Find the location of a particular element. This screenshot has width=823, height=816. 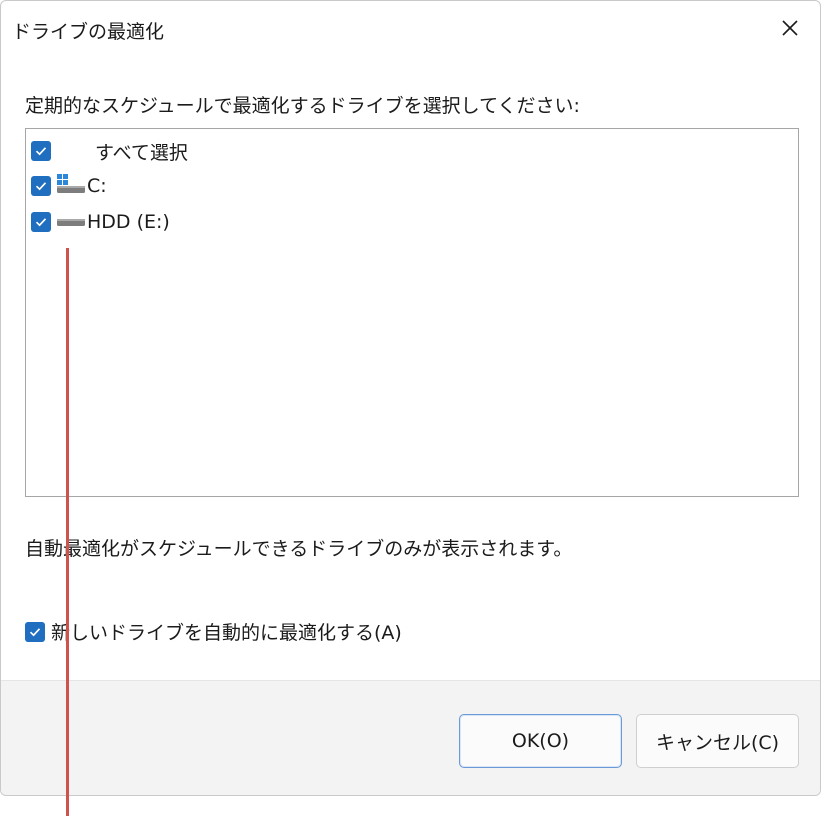

auto-optimize-label: 新しいドライブを自動的に最適化する(A) is located at coordinates (226, 633).